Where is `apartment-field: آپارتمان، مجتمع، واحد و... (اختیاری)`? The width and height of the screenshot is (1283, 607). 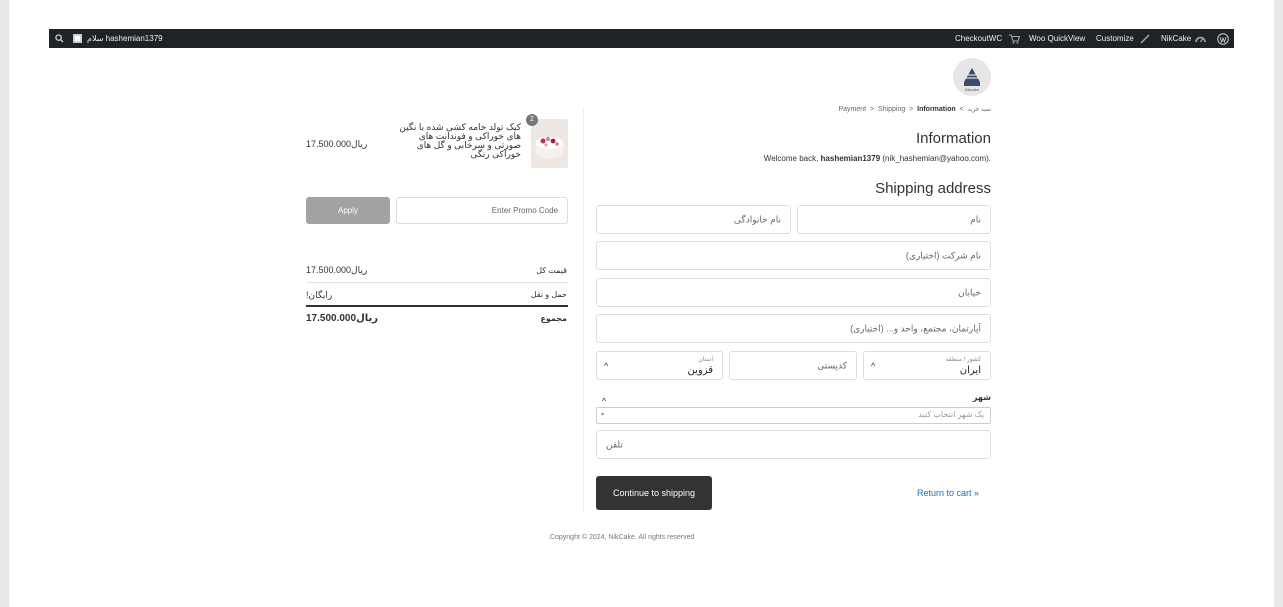
apartment-field: آپارتمان، مجتمع، واحد و... (اختیاری) is located at coordinates (793, 328).